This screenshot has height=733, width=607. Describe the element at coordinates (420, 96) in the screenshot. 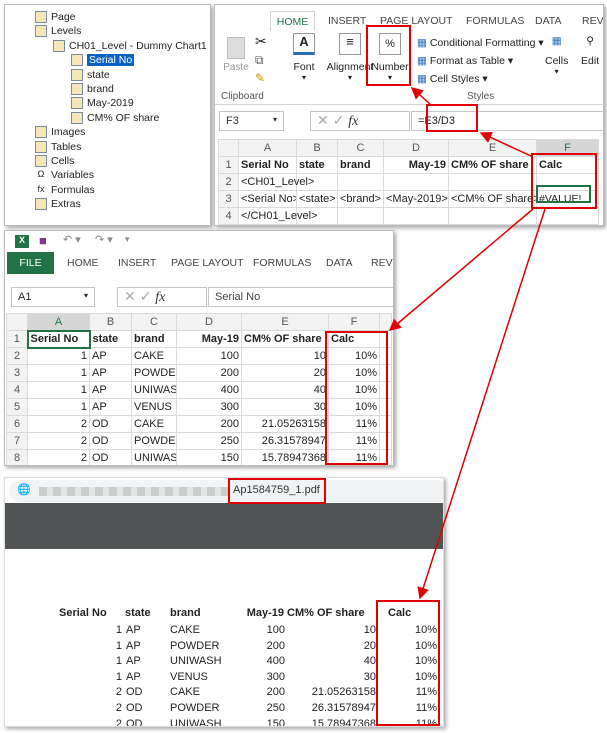

I see `arrow-to-number` at that location.